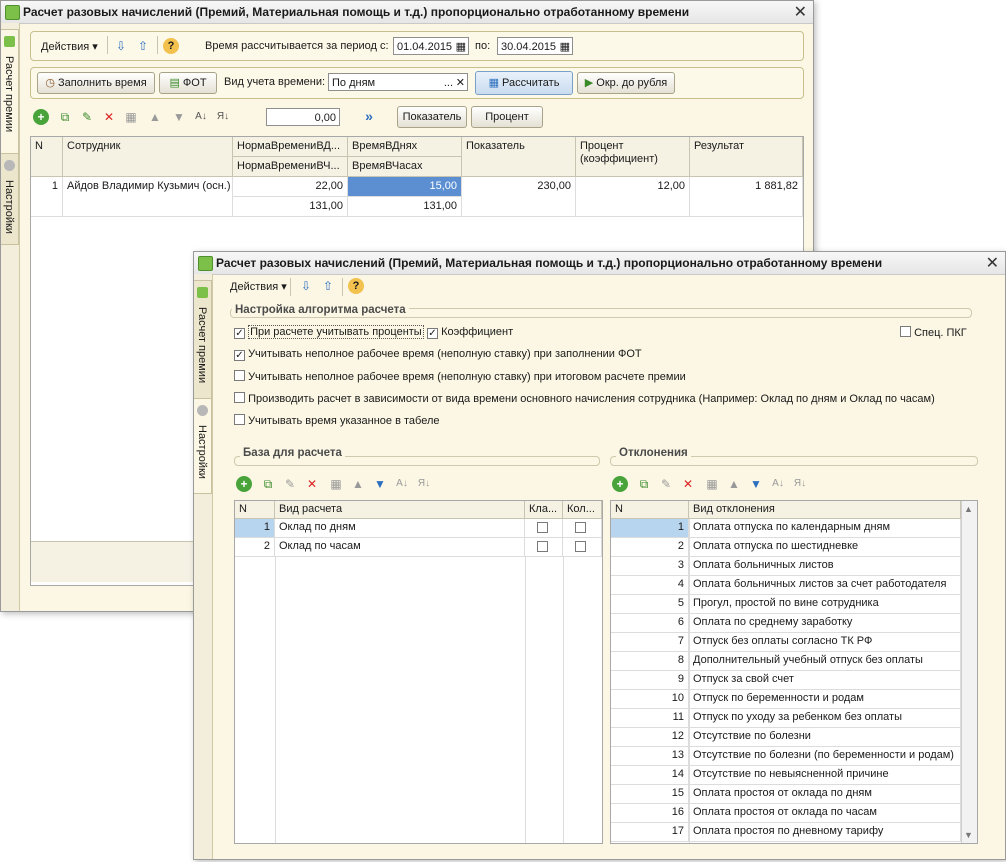 The width and height of the screenshot is (1006, 862). I want to click on cell-n: 4, so click(650, 585).